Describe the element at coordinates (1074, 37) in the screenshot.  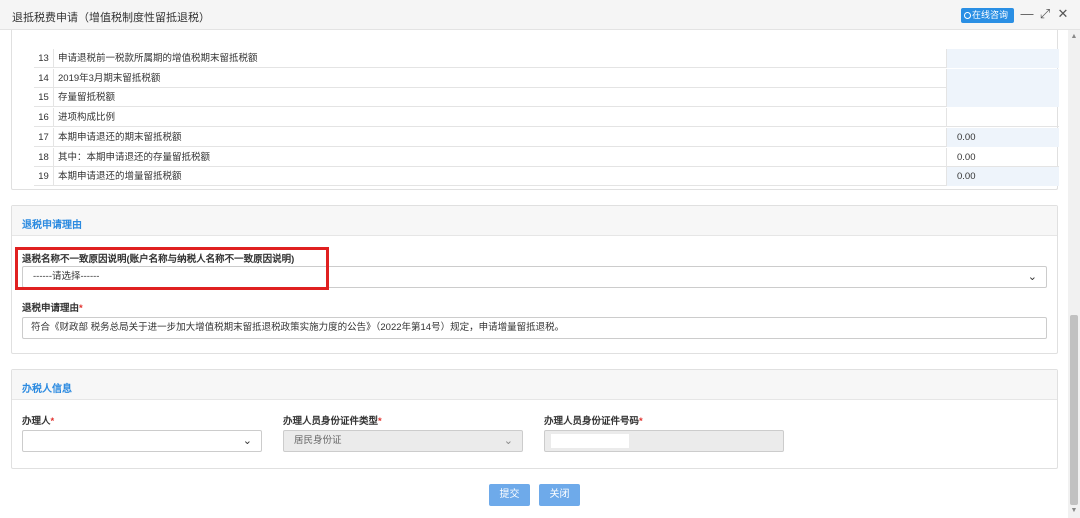
I see `scroll-up-icon: ▲` at that location.